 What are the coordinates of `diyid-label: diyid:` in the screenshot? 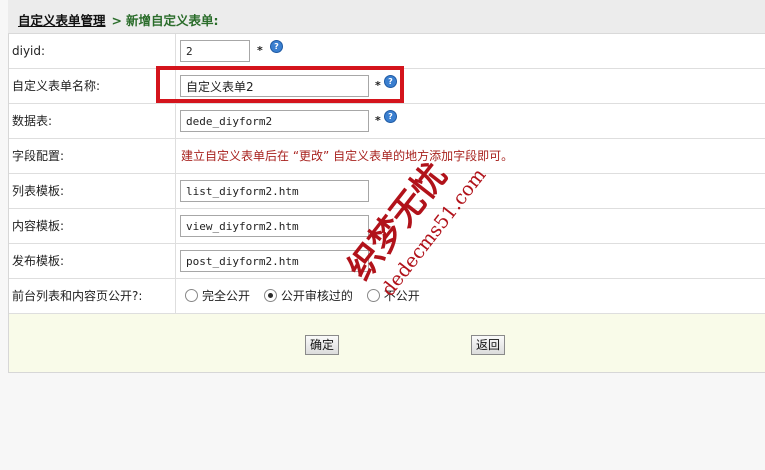 It's located at (94, 51).